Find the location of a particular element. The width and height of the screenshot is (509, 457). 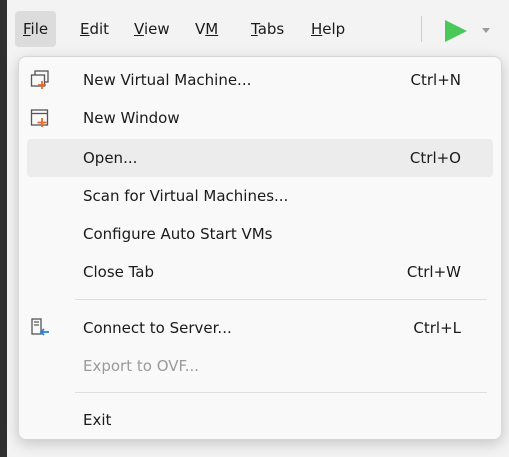

menu-view: View is located at coordinates (152, 29).